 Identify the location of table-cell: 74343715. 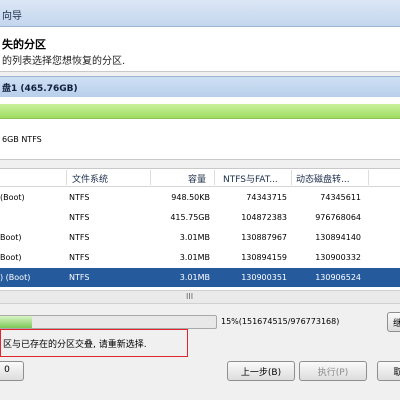
(266, 197).